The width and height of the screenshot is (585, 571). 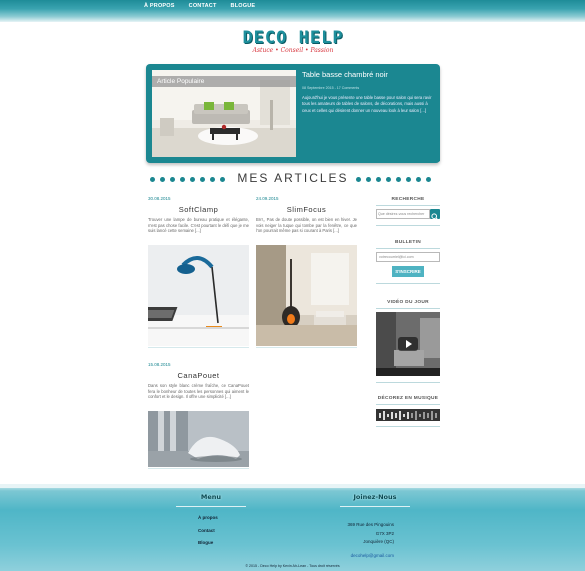 I want to click on sidebar-search-widget: RECHERCHE Que désirez-vous rechercher, so click(x=408, y=213).